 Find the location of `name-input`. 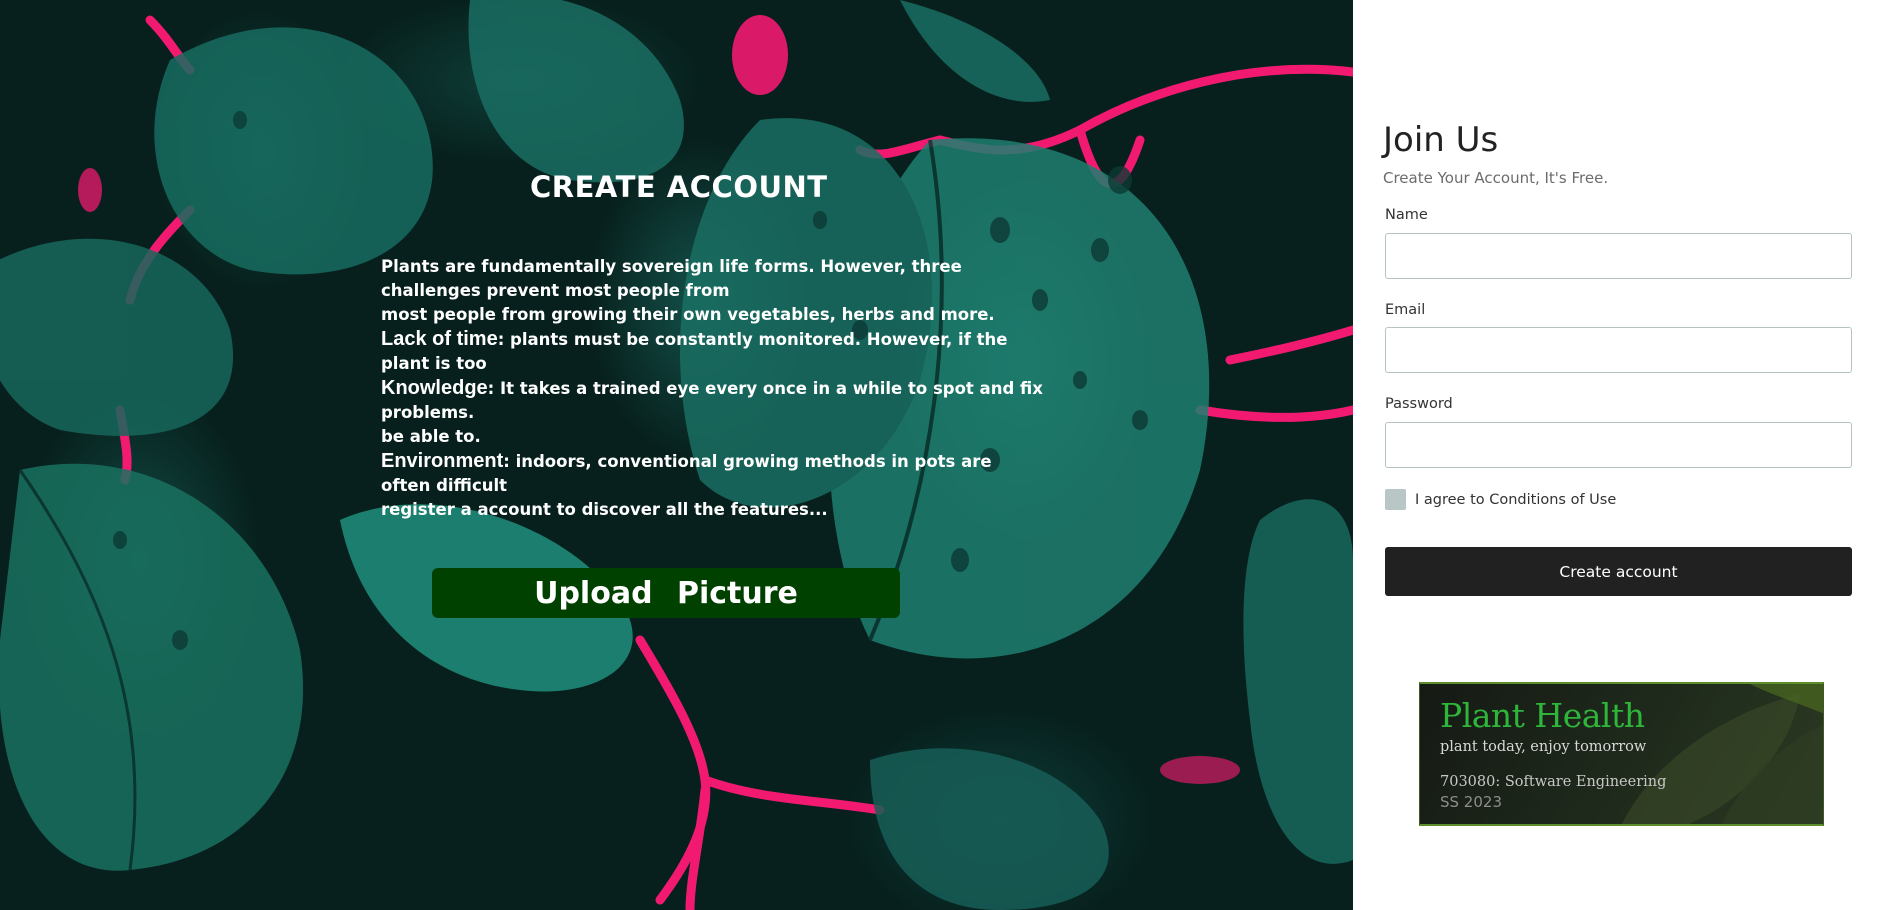

name-input is located at coordinates (1618, 256).